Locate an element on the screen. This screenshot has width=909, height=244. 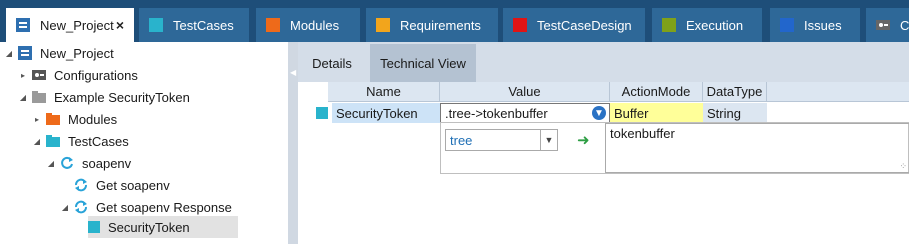
cell-text: SecurityToken is located at coordinates (377, 113).